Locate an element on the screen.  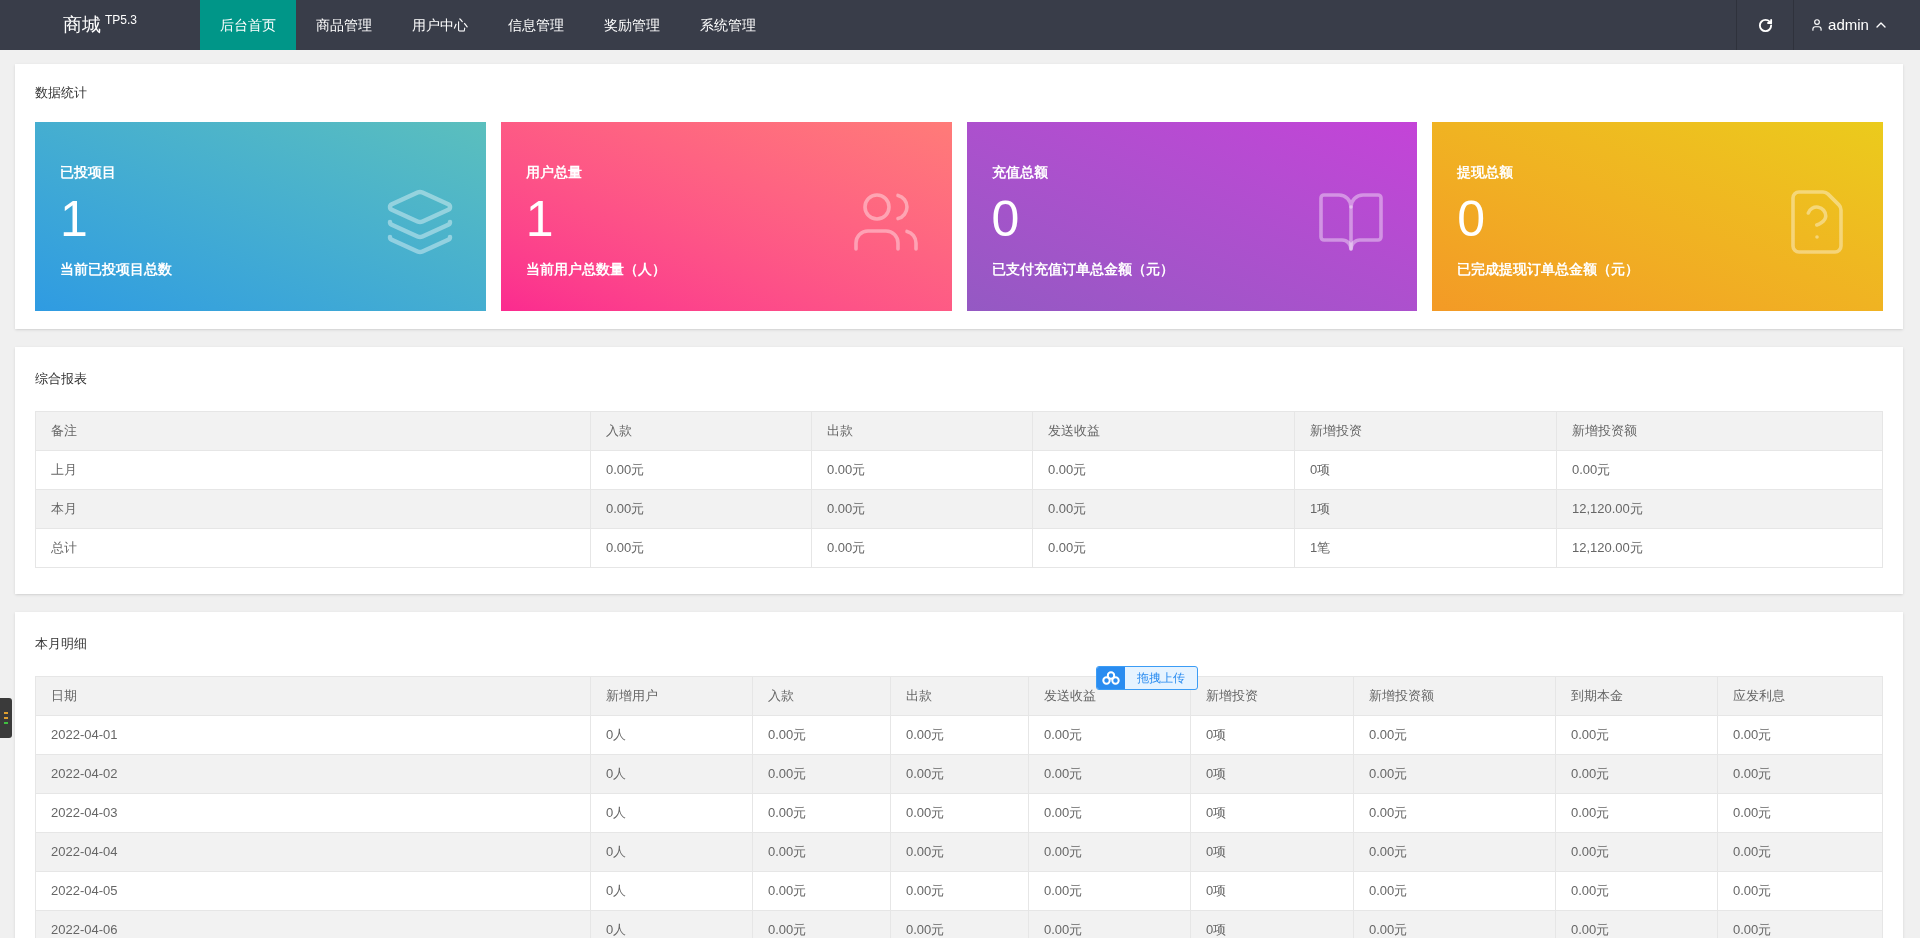
nav-tab: 奖励管理 is located at coordinates (632, 25).